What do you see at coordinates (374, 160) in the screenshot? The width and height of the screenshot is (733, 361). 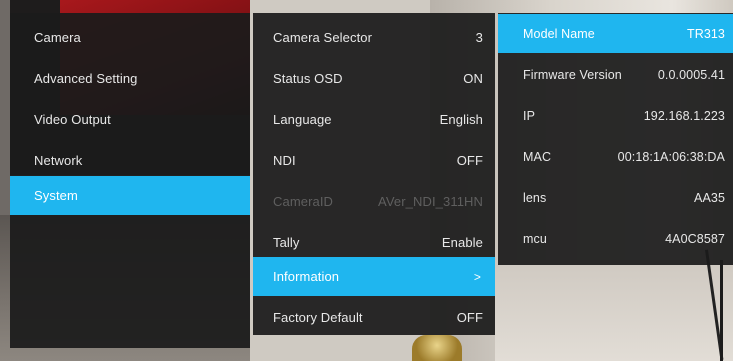 I see `setting-ndi: NDI OFF` at bounding box center [374, 160].